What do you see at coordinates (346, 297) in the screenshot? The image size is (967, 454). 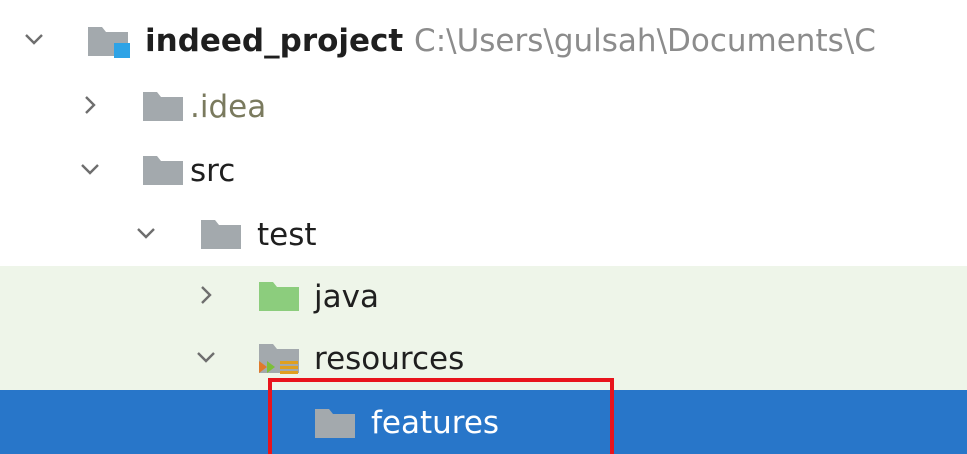 I see `tree-item-label: java` at bounding box center [346, 297].